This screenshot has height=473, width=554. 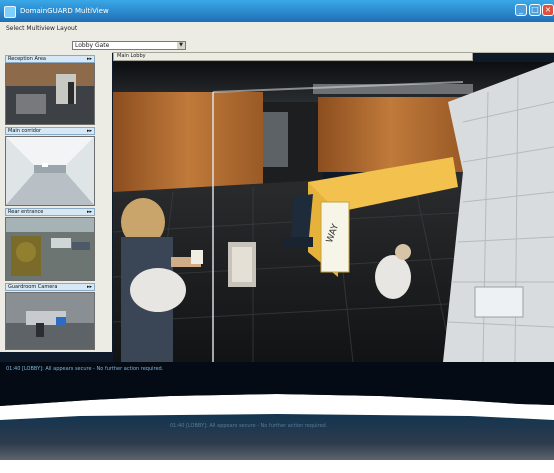 What do you see at coordinates (50, 59) in the screenshot?
I see `camera-header-reception: Reception Area ▸▸` at bounding box center [50, 59].